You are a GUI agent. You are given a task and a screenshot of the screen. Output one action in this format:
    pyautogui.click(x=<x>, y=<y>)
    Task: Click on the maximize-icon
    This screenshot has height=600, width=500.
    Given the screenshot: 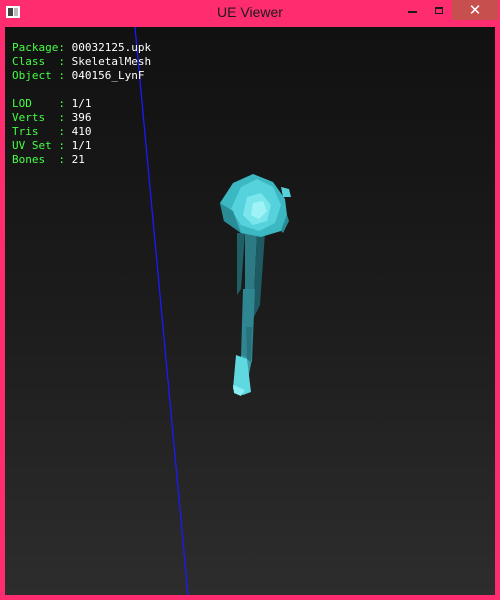 What is the action you would take?
    pyautogui.click(x=439, y=10)
    